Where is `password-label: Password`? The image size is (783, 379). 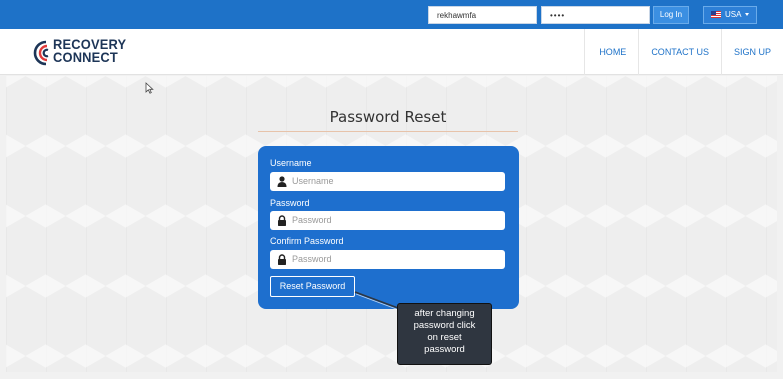 password-label: Password is located at coordinates (290, 203).